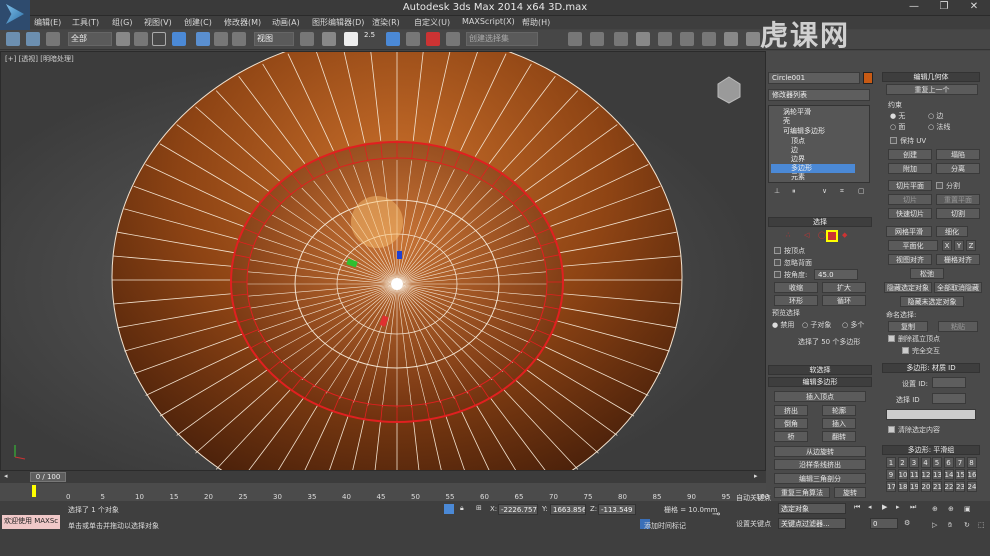 The height and width of the screenshot is (556, 990). I want to click on auto-key-button: 自动关键点, so click(753, 498).